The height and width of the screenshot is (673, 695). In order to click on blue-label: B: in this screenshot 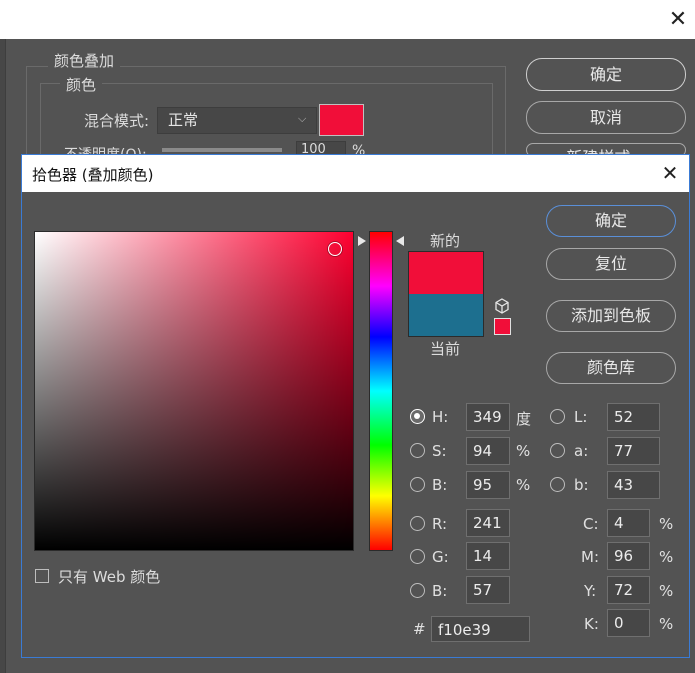, I will do `click(440, 591)`.